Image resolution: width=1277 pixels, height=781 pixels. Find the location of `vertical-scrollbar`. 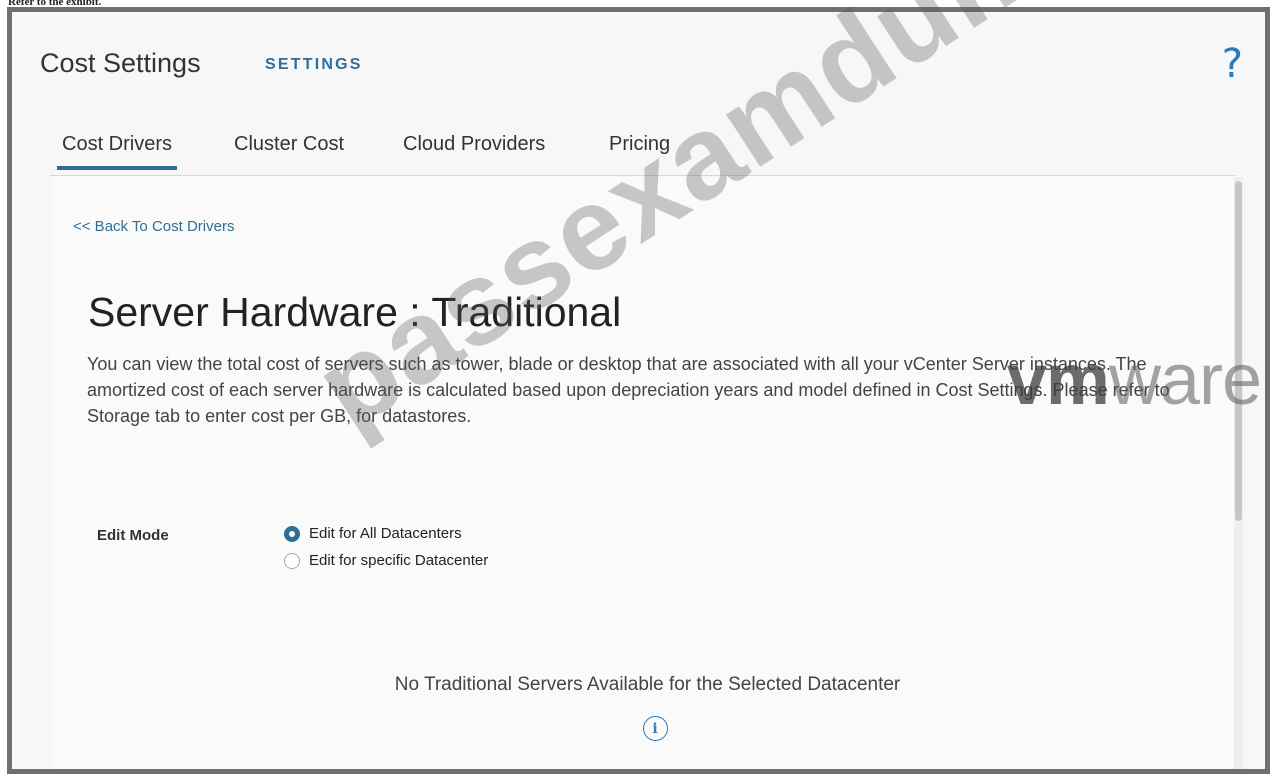

vertical-scrollbar is located at coordinates (1238, 473).